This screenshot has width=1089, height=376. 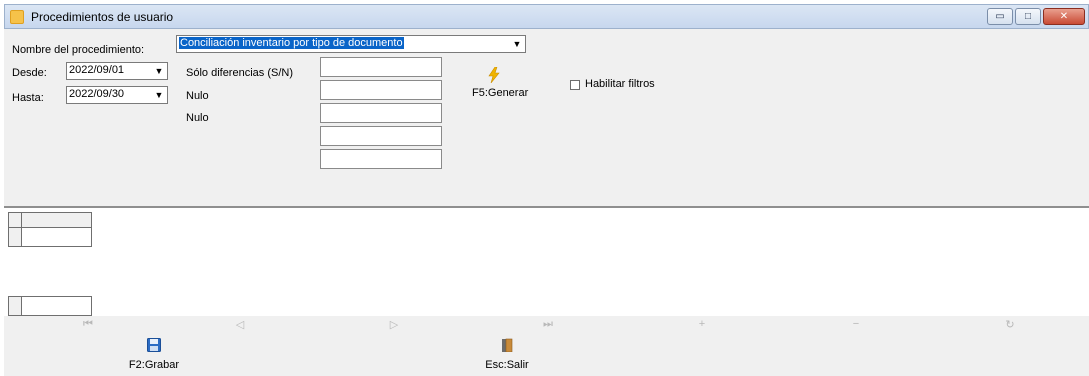 What do you see at coordinates (500, 93) in the screenshot?
I see `generate-label: F5:Generar` at bounding box center [500, 93].